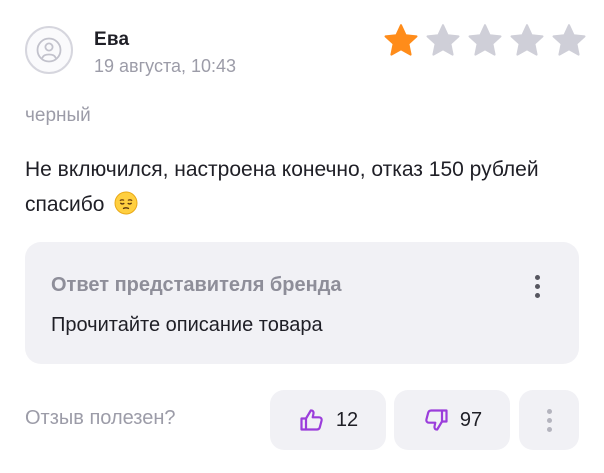 The image size is (604, 473). Describe the element at coordinates (100, 418) in the screenshot. I see `helpful-label: Отзыв полезен?` at that location.